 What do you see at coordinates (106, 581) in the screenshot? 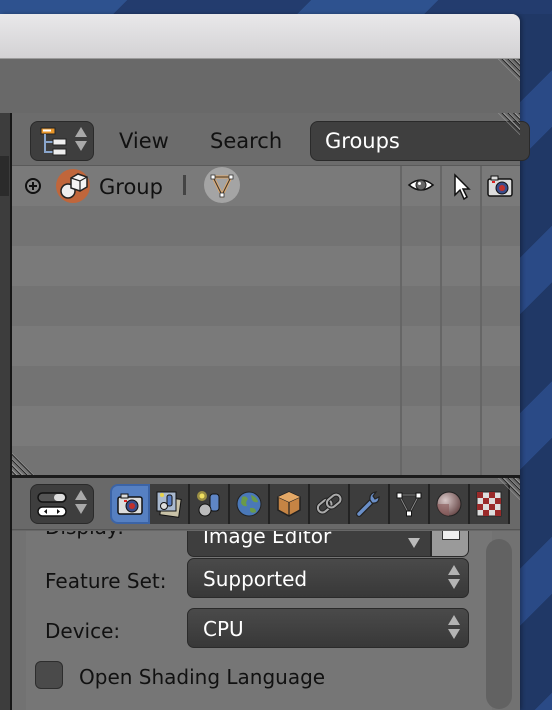
I see `feature-set-label: Feature Set:` at bounding box center [106, 581].